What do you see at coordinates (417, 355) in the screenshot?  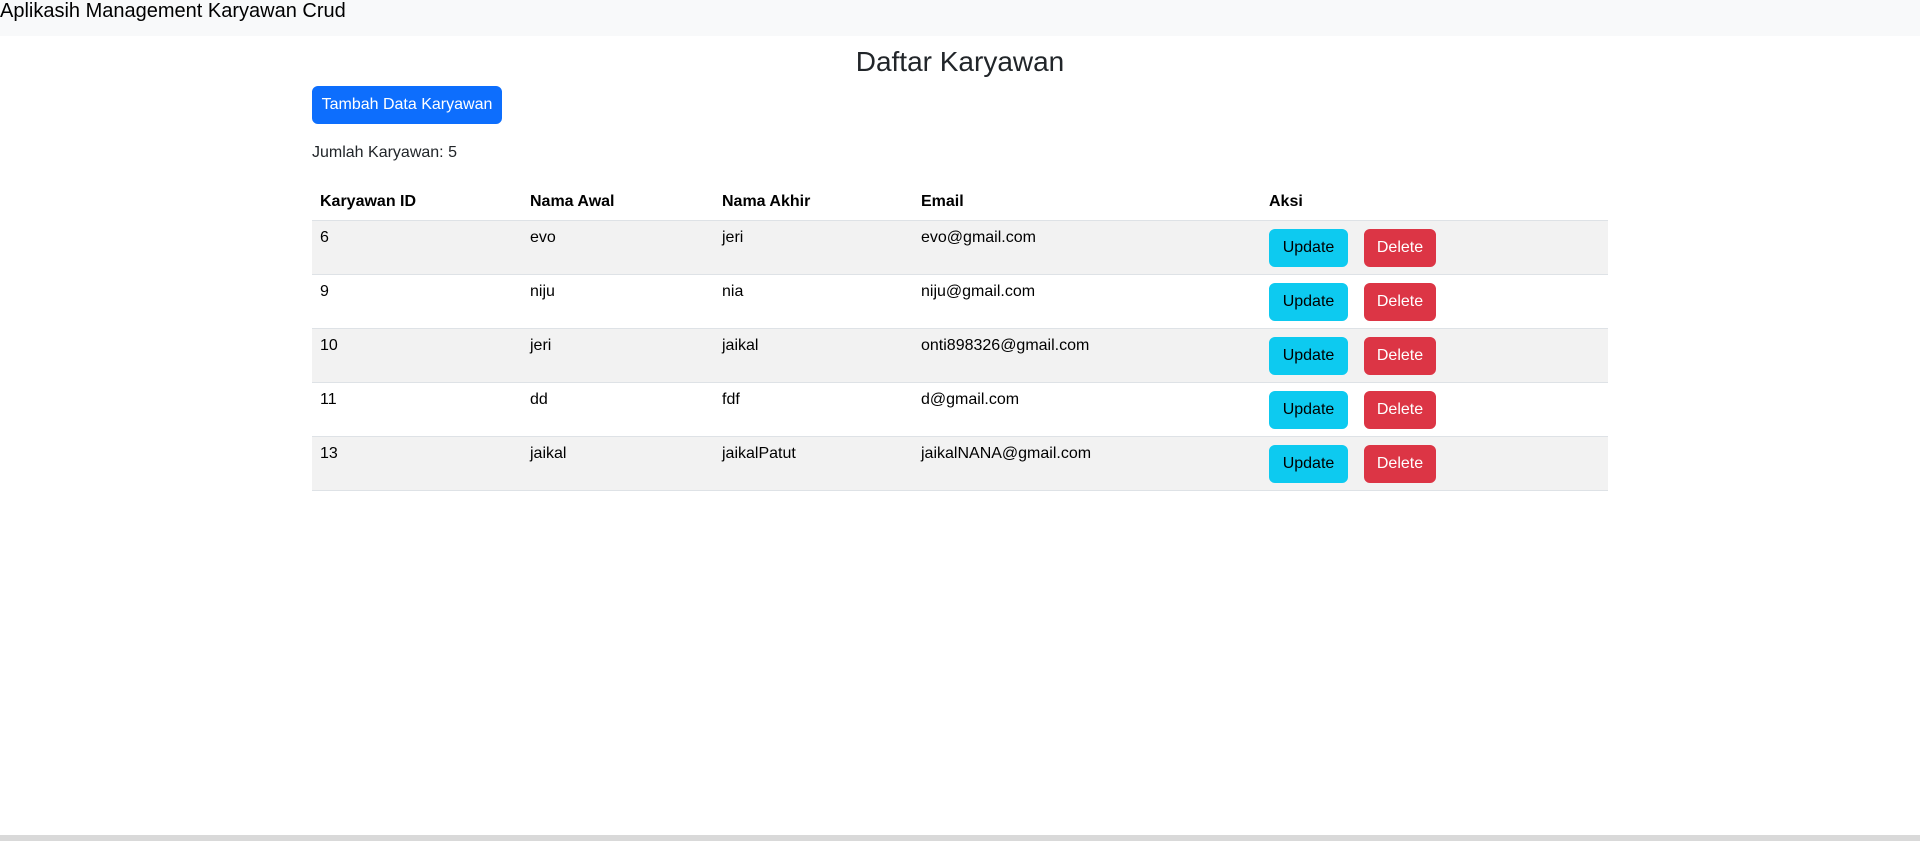 I see `cell-id: 10` at bounding box center [417, 355].